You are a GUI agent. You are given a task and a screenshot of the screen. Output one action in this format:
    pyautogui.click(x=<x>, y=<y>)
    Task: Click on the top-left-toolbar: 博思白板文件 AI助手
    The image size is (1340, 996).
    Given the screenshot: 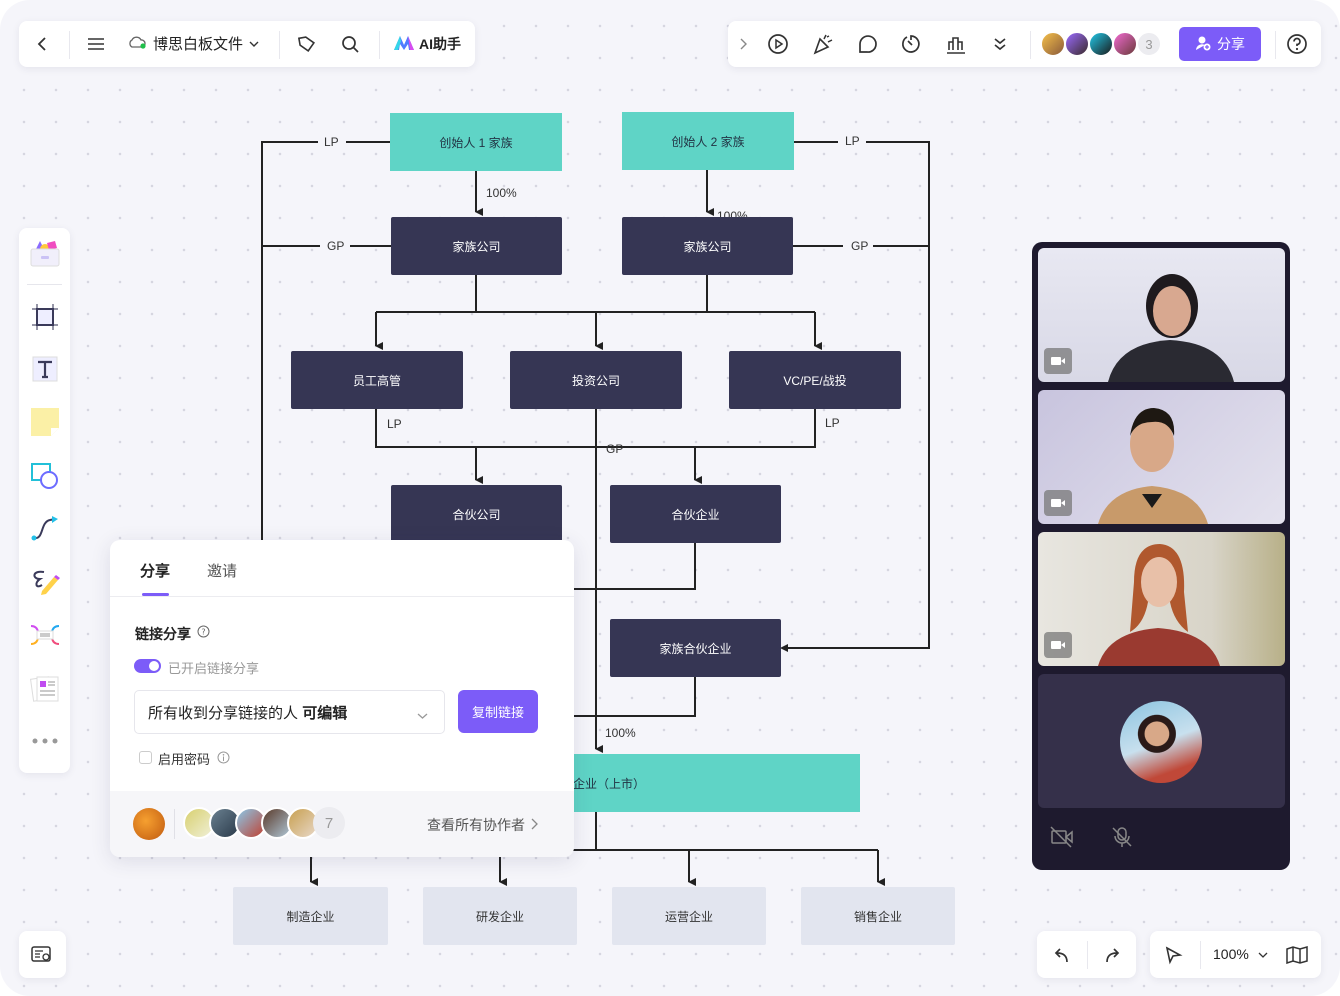 What is the action you would take?
    pyautogui.click(x=247, y=44)
    